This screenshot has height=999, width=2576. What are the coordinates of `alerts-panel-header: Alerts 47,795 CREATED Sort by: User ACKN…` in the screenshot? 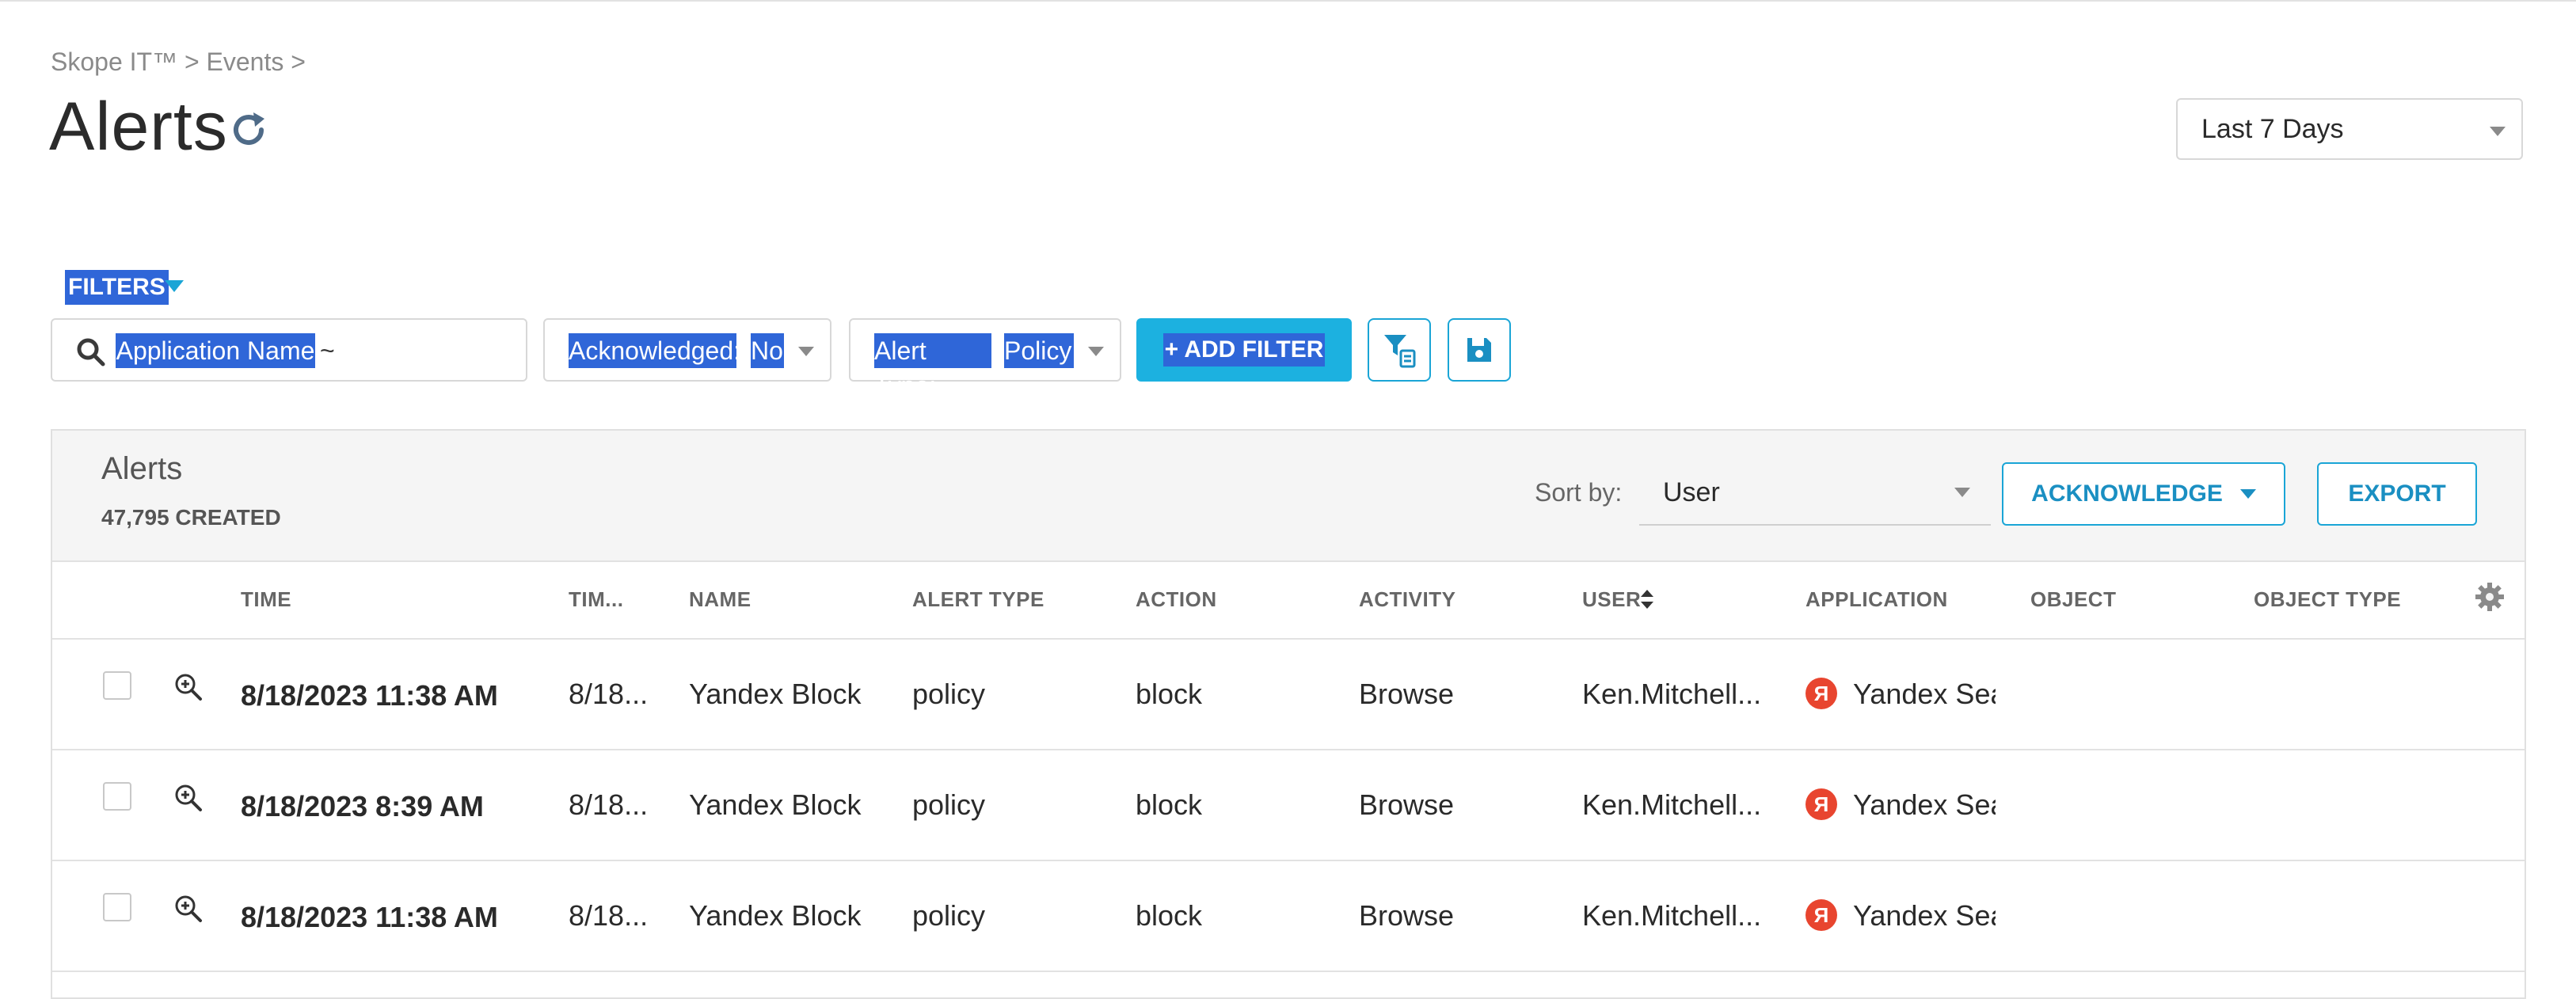 It's located at (1288, 497).